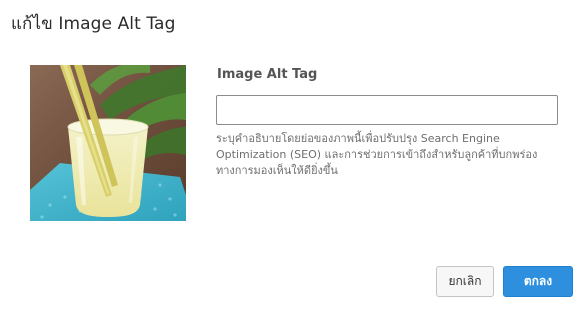  I want to click on alt-tag-input, so click(387, 110).